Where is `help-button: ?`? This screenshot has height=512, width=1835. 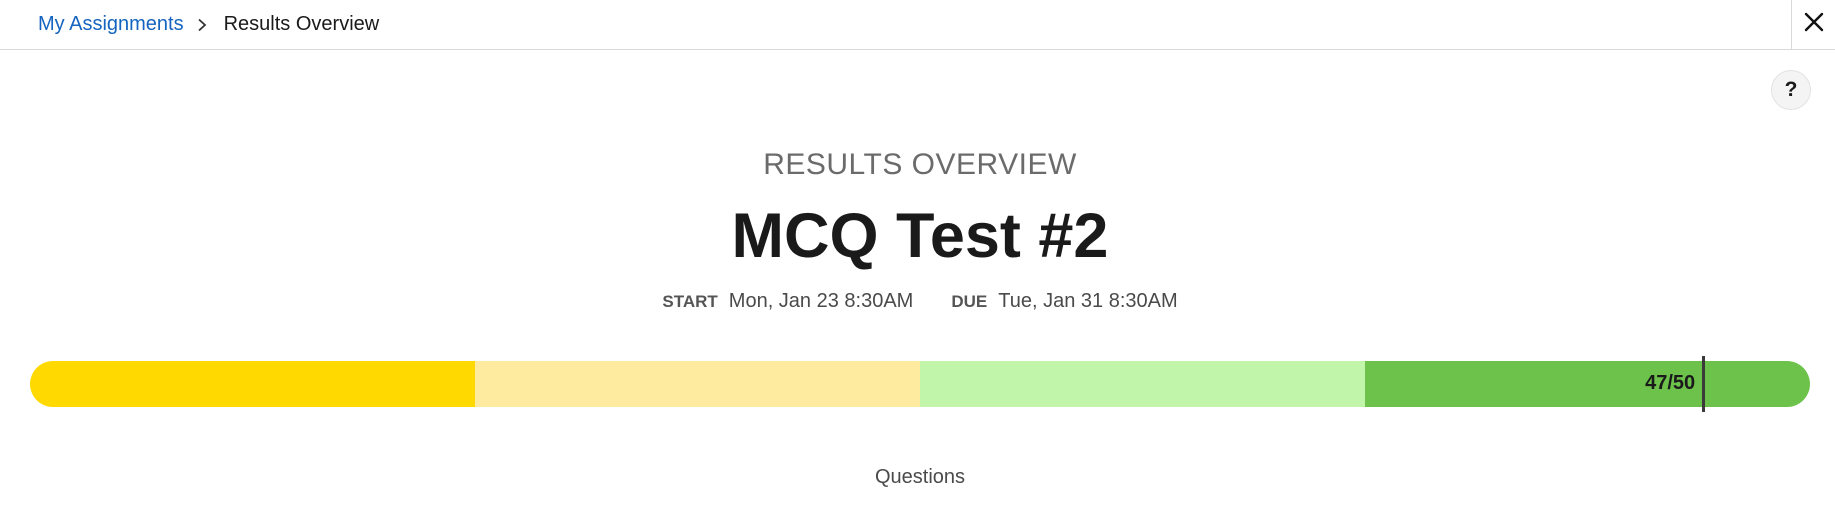 help-button: ? is located at coordinates (1791, 90).